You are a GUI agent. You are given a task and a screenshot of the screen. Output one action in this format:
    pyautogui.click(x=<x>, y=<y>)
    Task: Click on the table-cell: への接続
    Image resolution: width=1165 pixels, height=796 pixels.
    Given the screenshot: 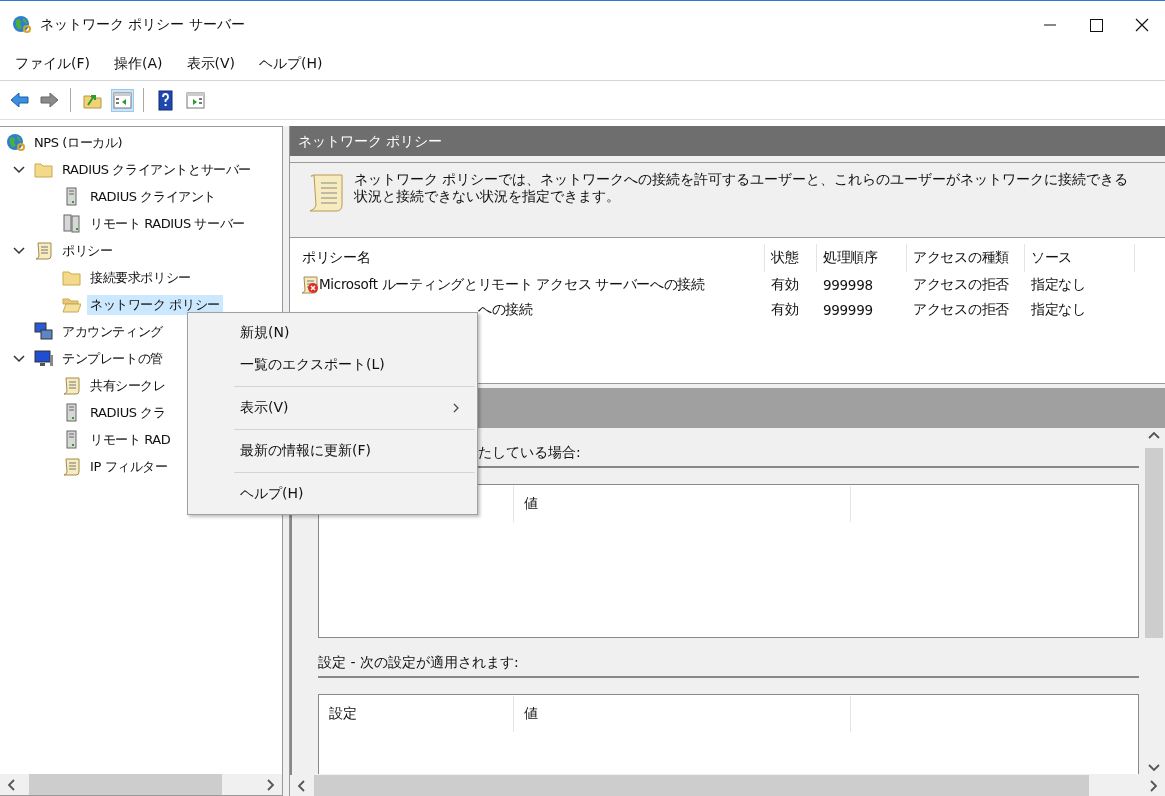 What is the action you would take?
    pyautogui.click(x=505, y=309)
    